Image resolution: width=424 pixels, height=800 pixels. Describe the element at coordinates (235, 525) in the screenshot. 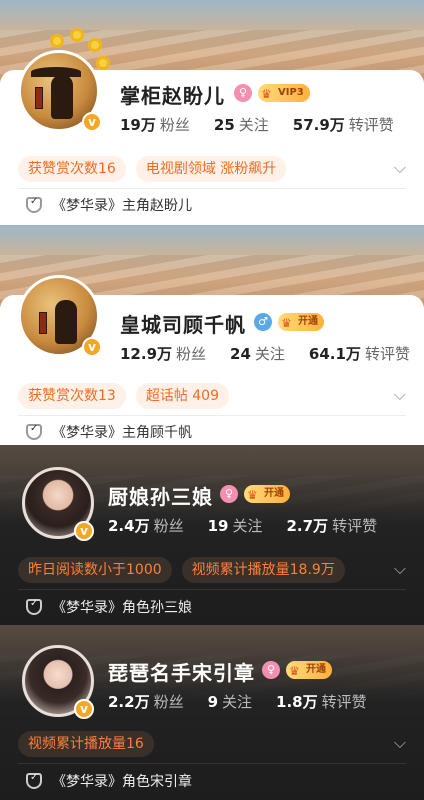

I see `stat-following: 19 关注` at that location.